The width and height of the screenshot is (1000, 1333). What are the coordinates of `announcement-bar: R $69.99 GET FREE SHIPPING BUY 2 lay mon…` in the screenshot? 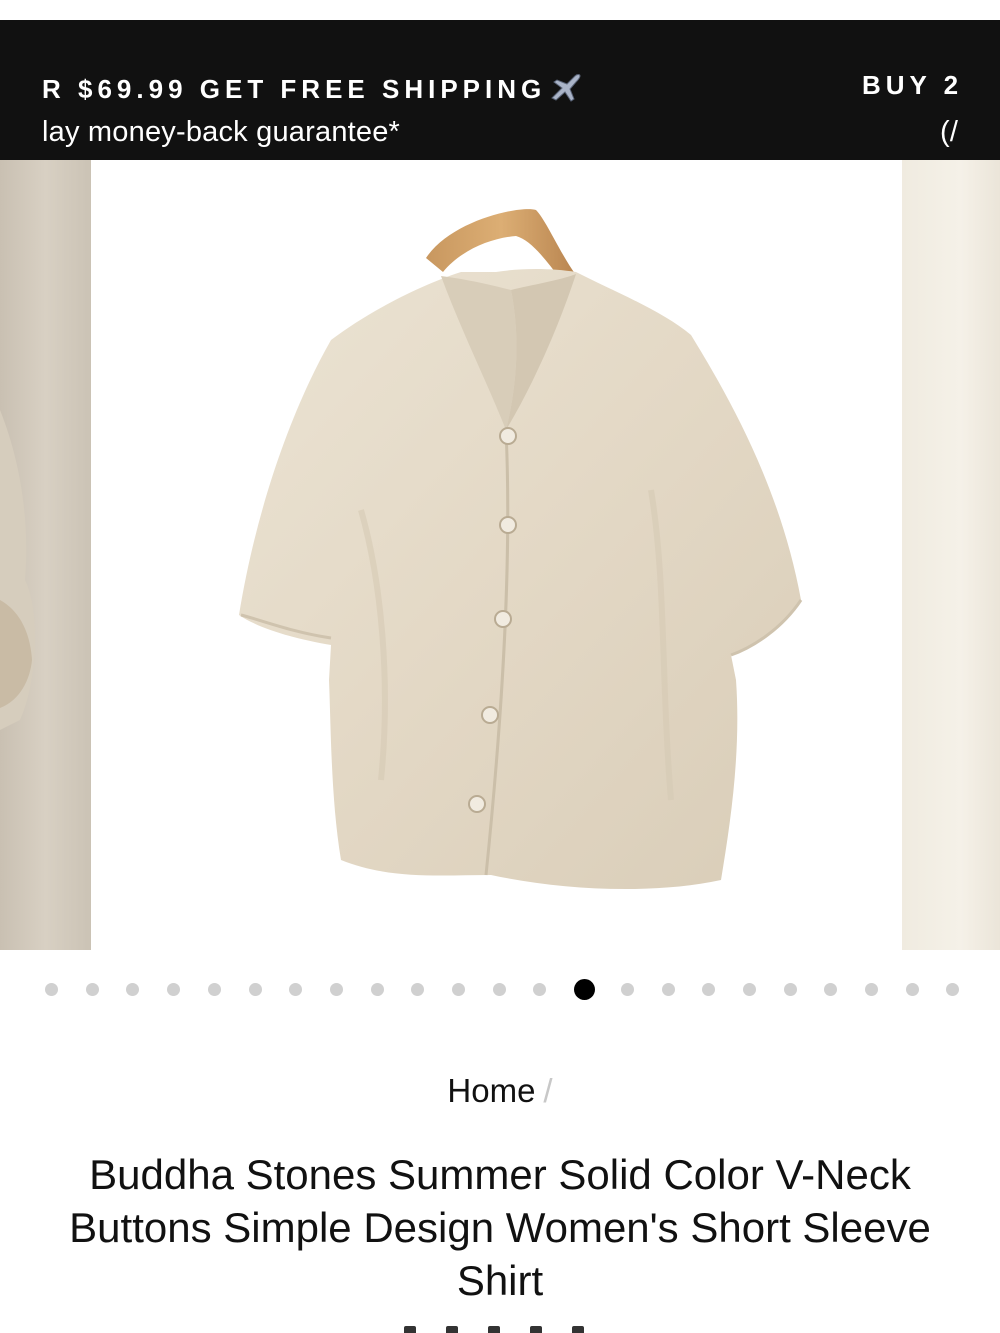 It's located at (500, 90).